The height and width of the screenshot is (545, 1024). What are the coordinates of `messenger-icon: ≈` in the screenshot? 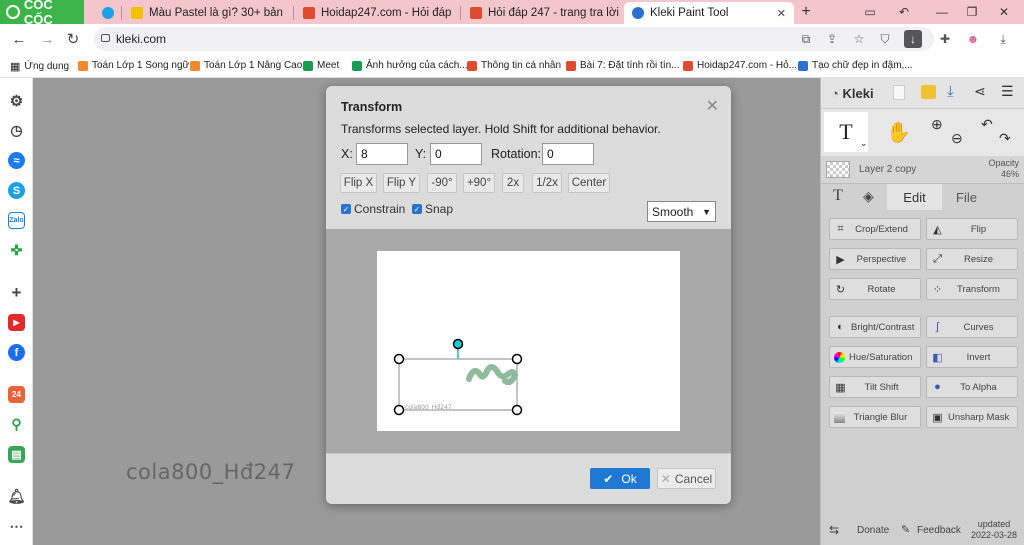 It's located at (16, 160).